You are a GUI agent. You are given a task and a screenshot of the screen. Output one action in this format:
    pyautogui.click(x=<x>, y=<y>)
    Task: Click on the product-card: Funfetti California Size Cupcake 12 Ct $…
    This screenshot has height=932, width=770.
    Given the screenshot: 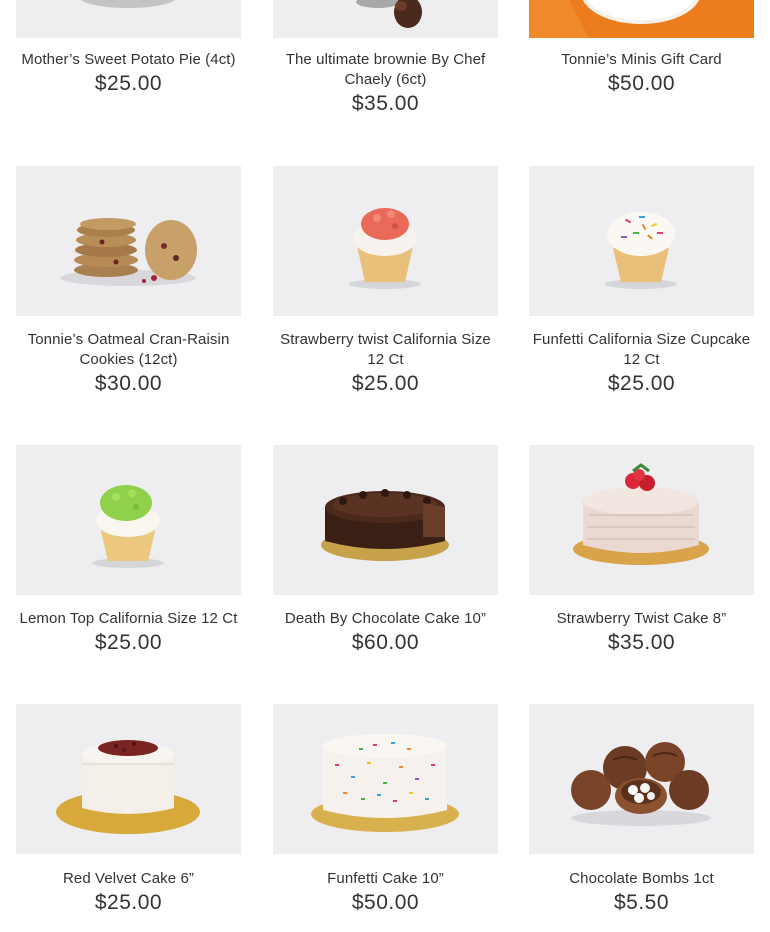 What is the action you would take?
    pyautogui.click(x=641, y=281)
    